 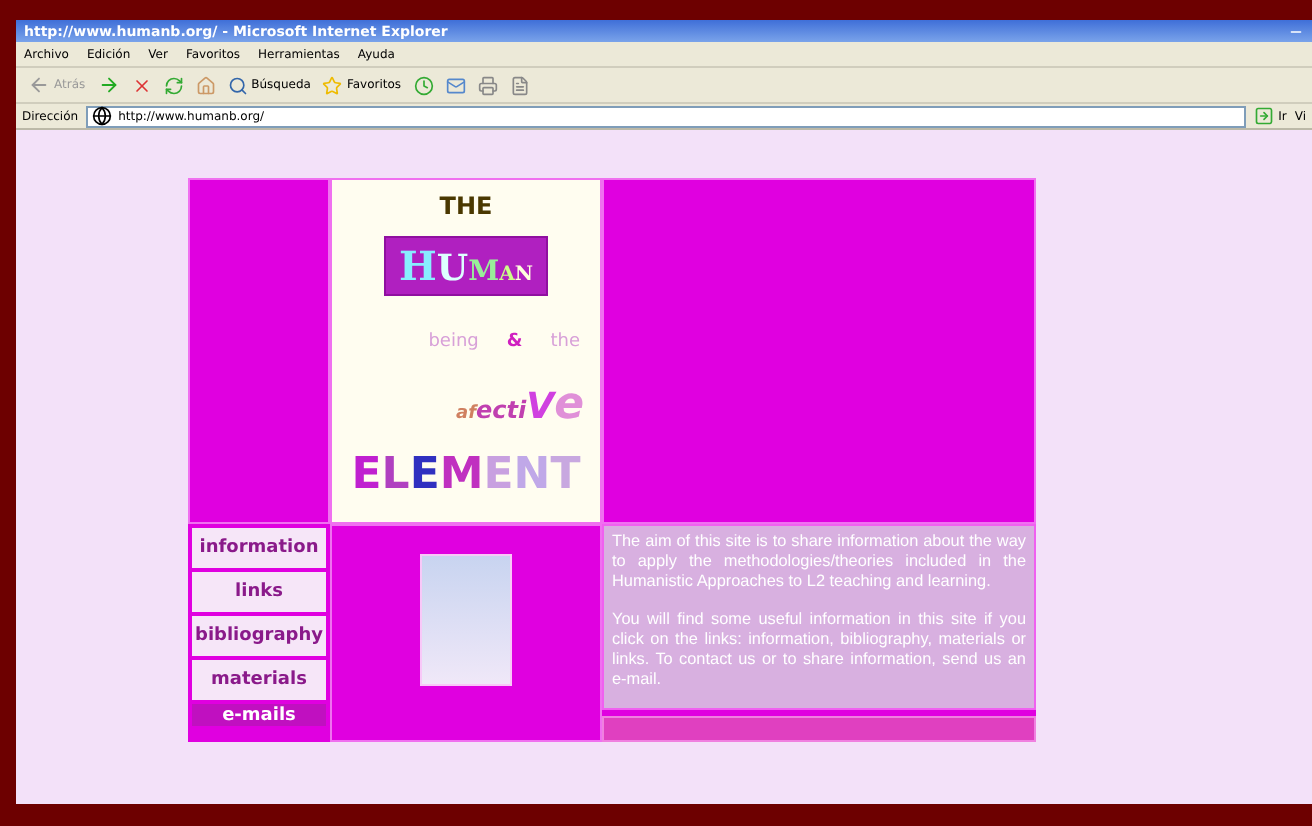 What do you see at coordinates (819, 650) in the screenshot?
I see `paragraph: You will find some useful information in this site if you click on the links: information, bibliography, materials or links. To contact us or to share information, send us an e-mail.` at bounding box center [819, 650].